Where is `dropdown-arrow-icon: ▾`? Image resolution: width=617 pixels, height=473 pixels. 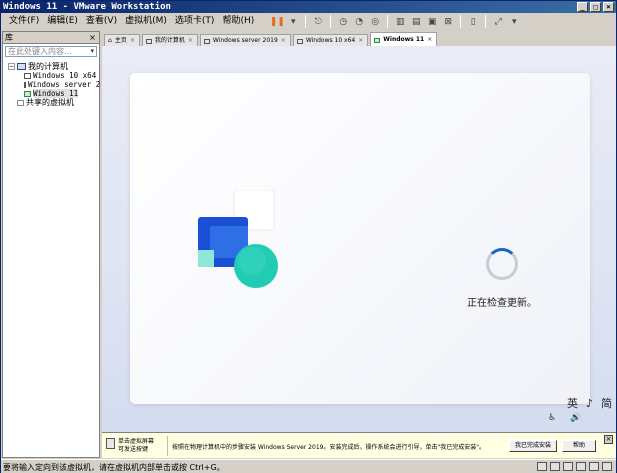 dropdown-arrow-icon: ▾ is located at coordinates (293, 21).